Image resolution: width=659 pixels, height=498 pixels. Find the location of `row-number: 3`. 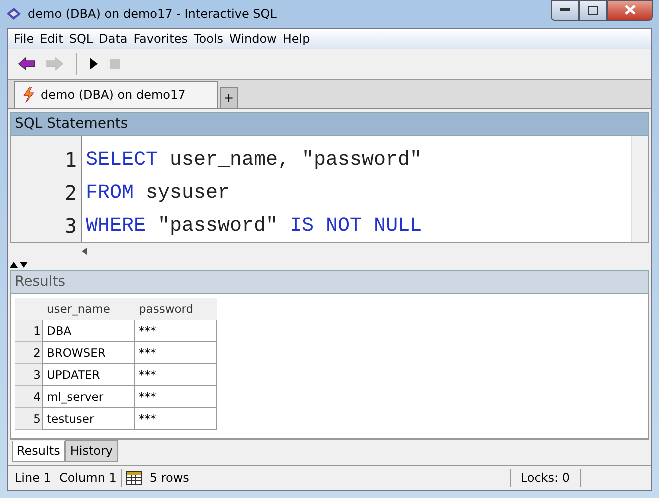

row-number: 3 is located at coordinates (29, 375).